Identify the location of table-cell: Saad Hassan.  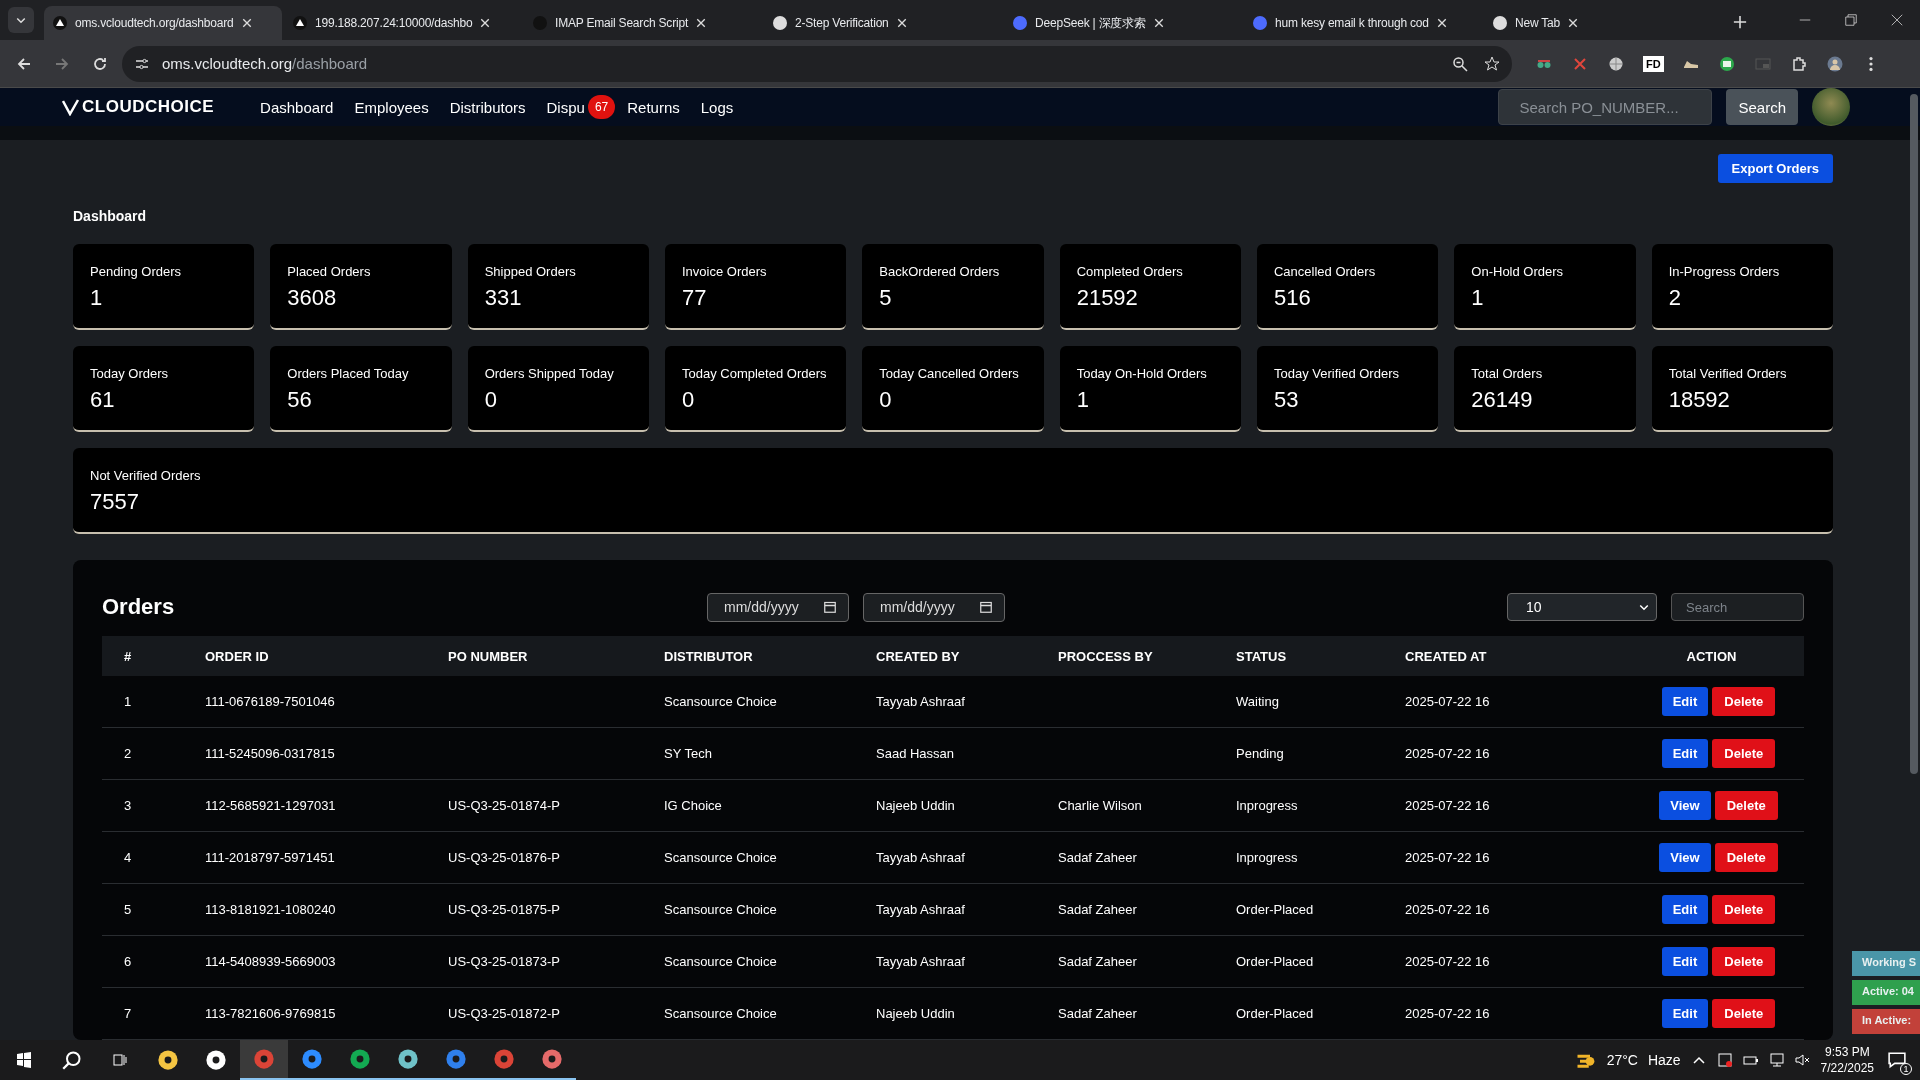
(915, 753).